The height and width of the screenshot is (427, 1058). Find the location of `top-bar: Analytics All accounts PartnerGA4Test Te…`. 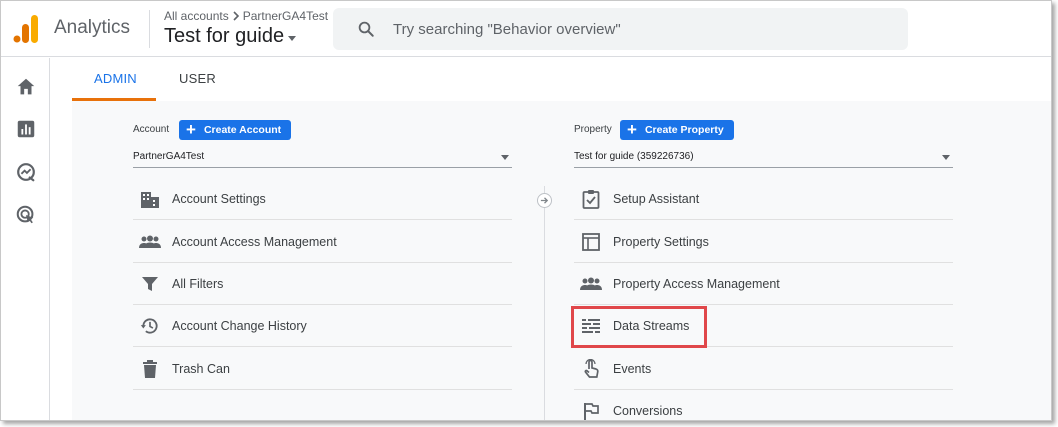

top-bar: Analytics All accounts PartnerGA4Test Te… is located at coordinates (526, 29).